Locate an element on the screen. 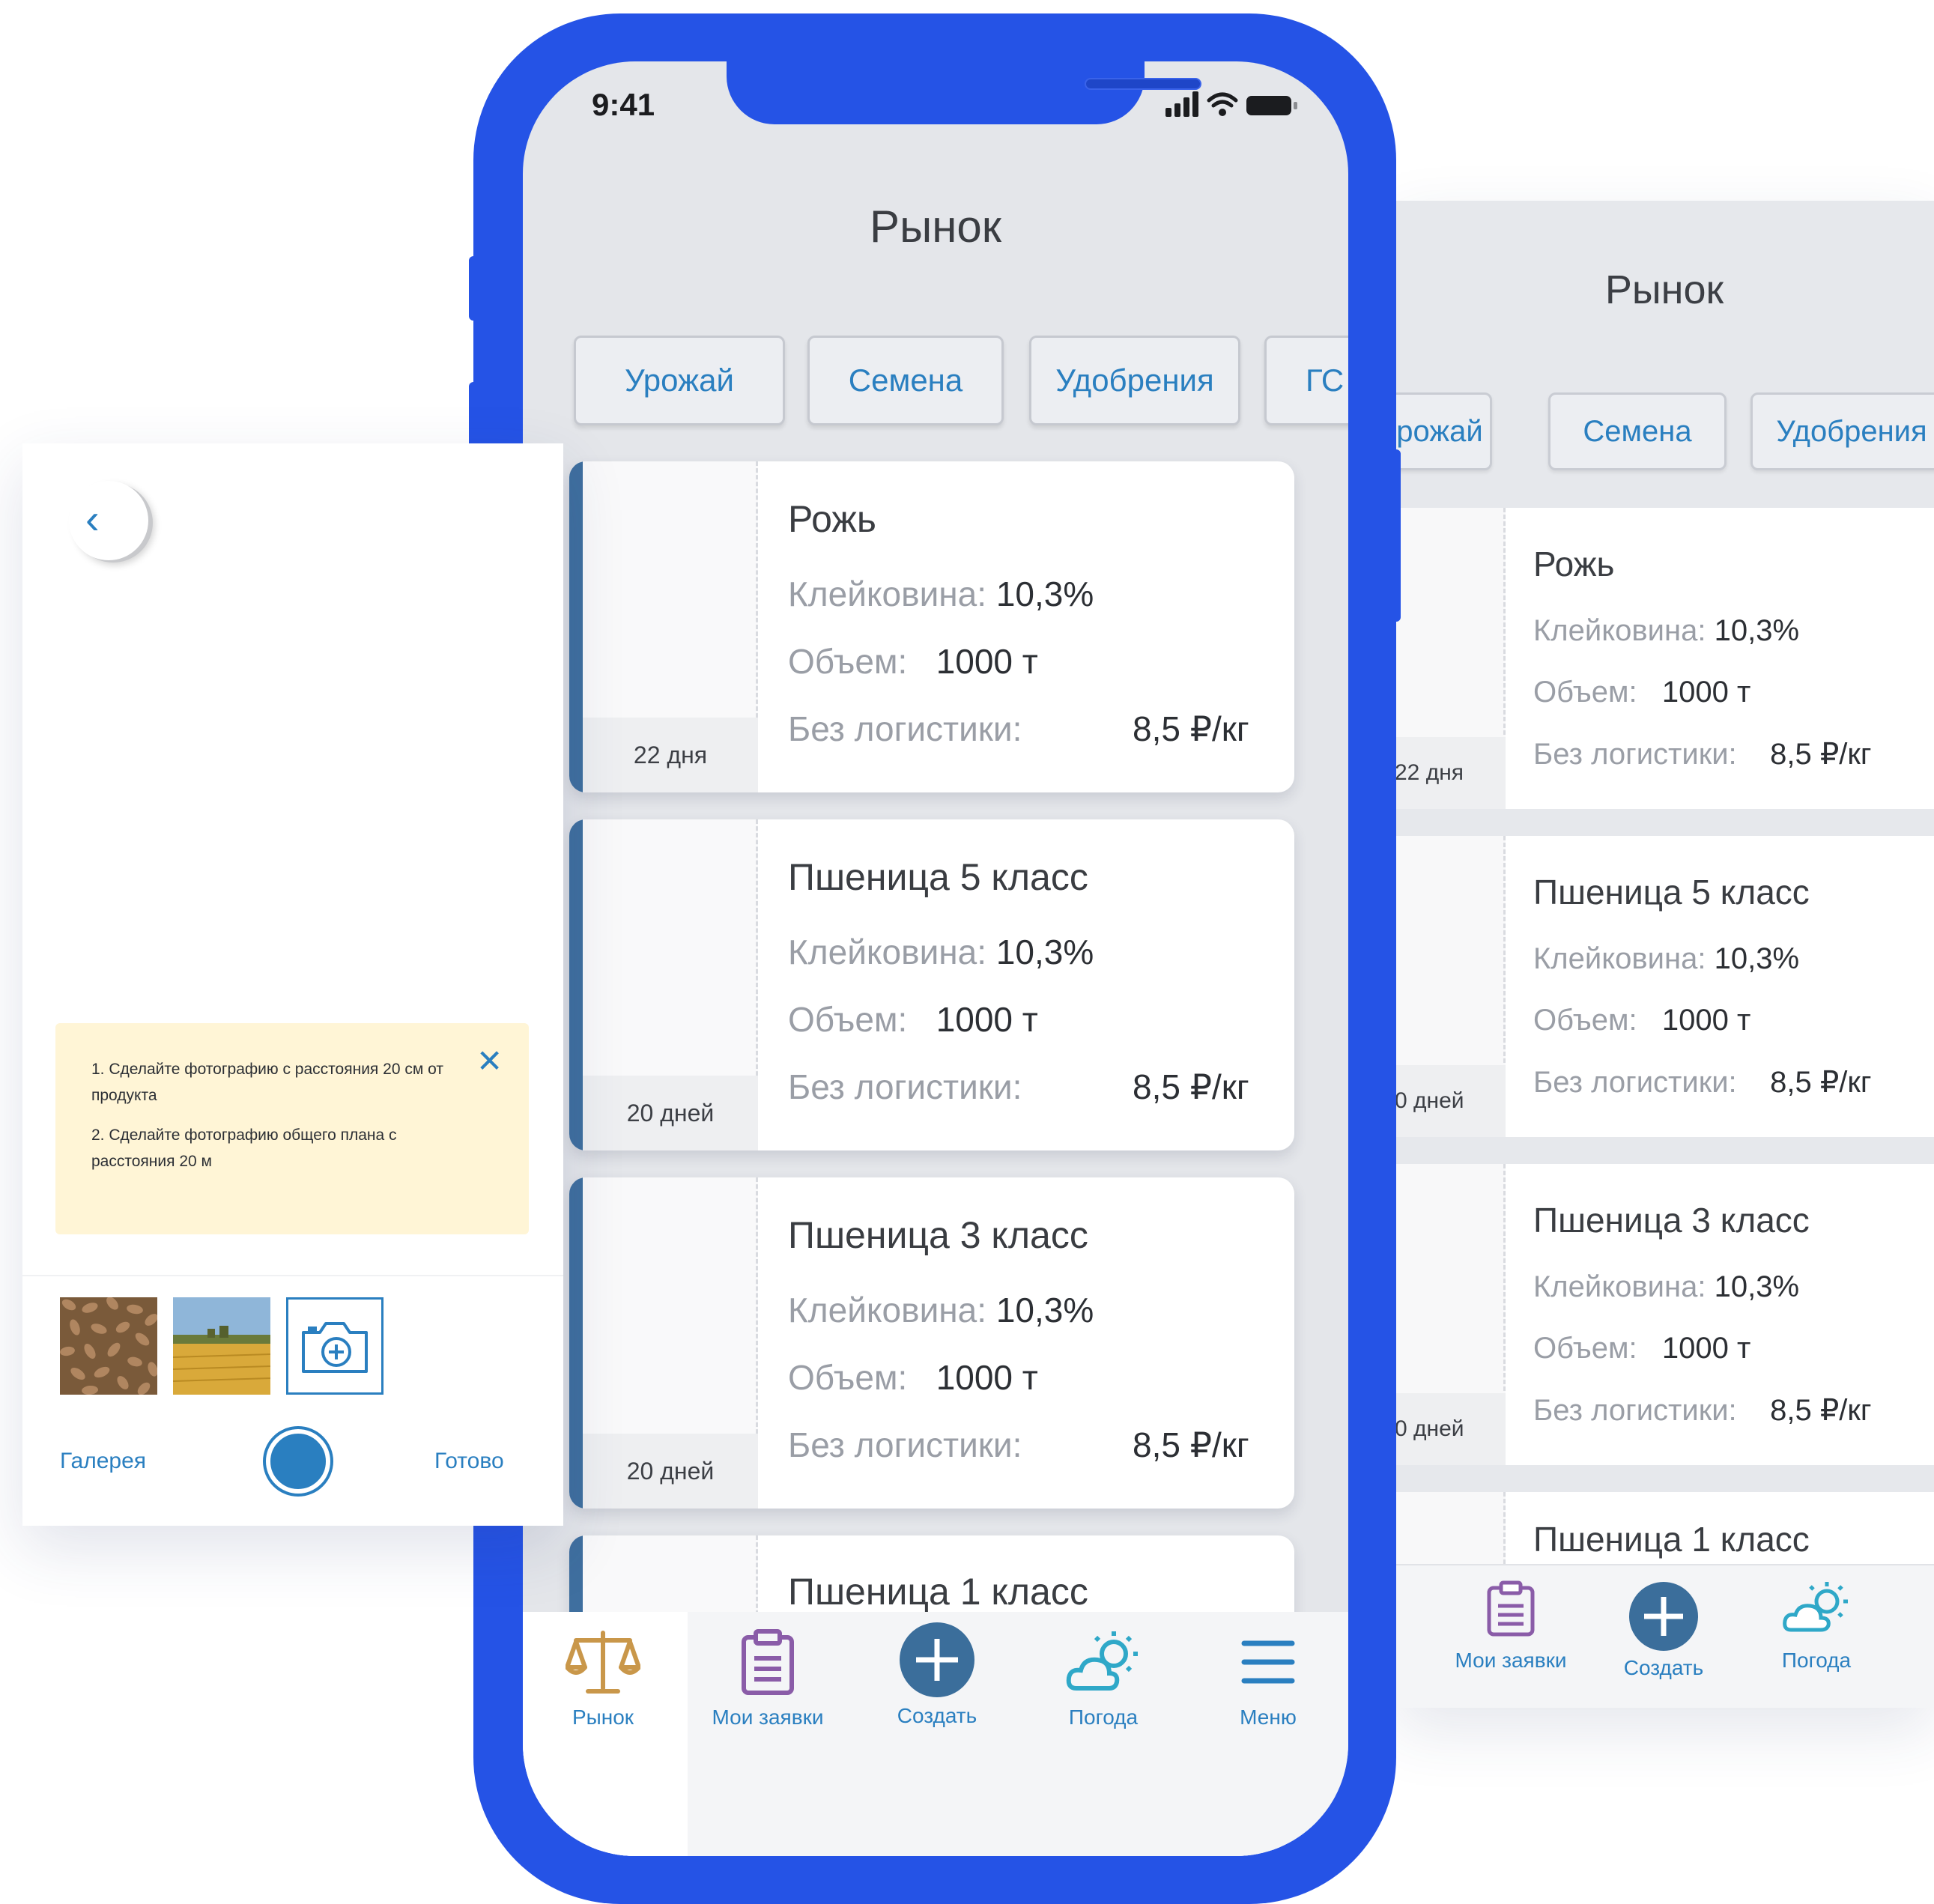  tab-gsm: ГС is located at coordinates (1306, 380).